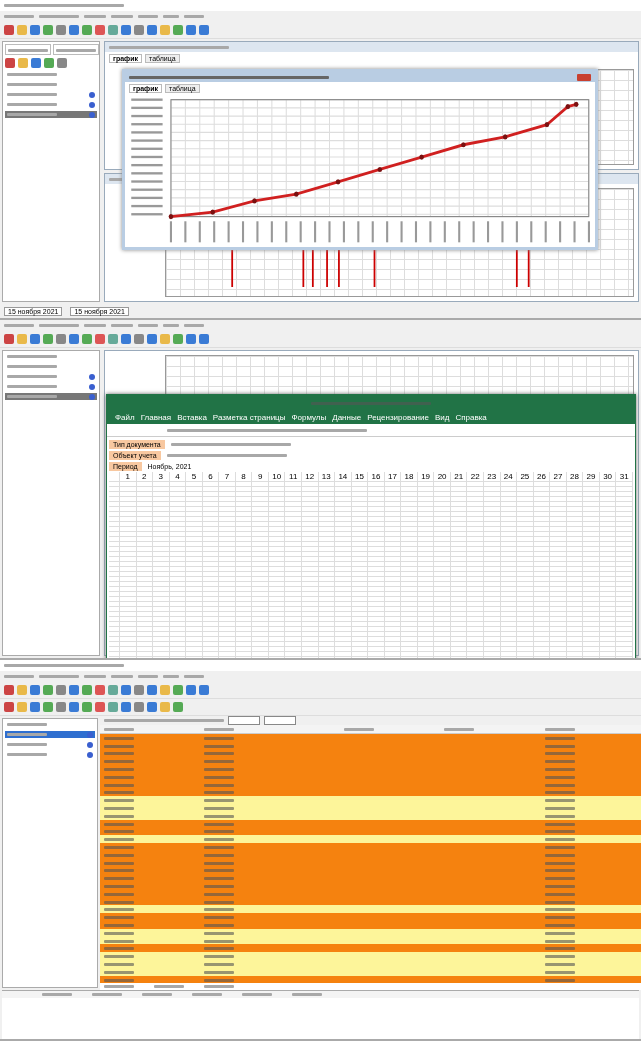 The width and height of the screenshot is (641, 1041). Describe the element at coordinates (492, 477) in the screenshot. I see `column-header: 23` at that location.